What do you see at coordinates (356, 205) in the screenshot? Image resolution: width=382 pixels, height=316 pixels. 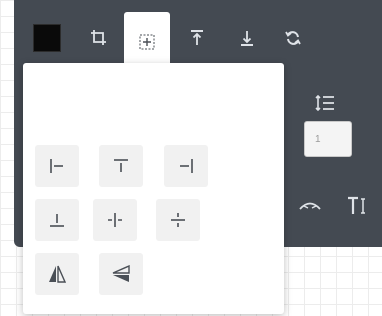 I see `text-style-icon` at bounding box center [356, 205].